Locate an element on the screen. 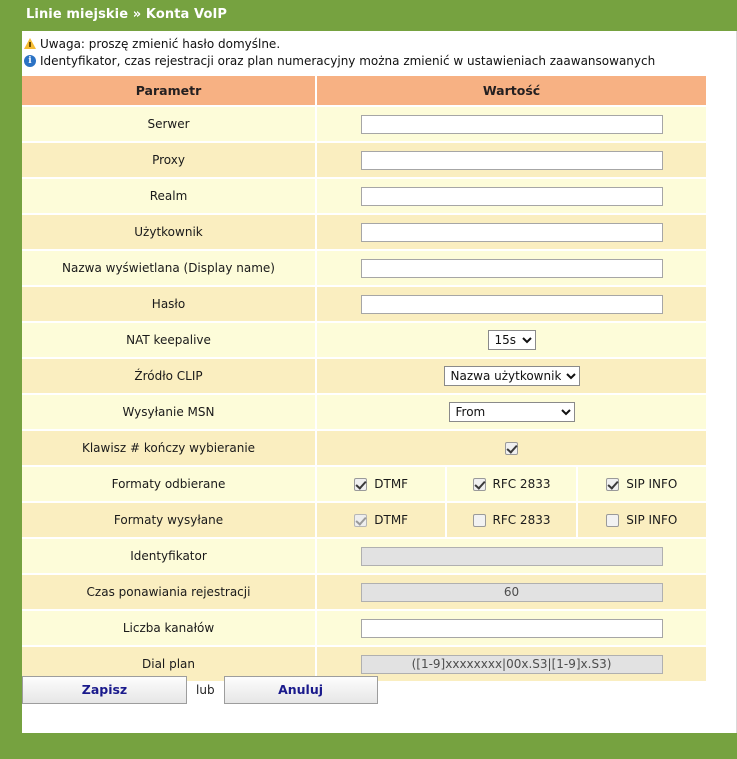  save-button: Zapisz is located at coordinates (104, 690).